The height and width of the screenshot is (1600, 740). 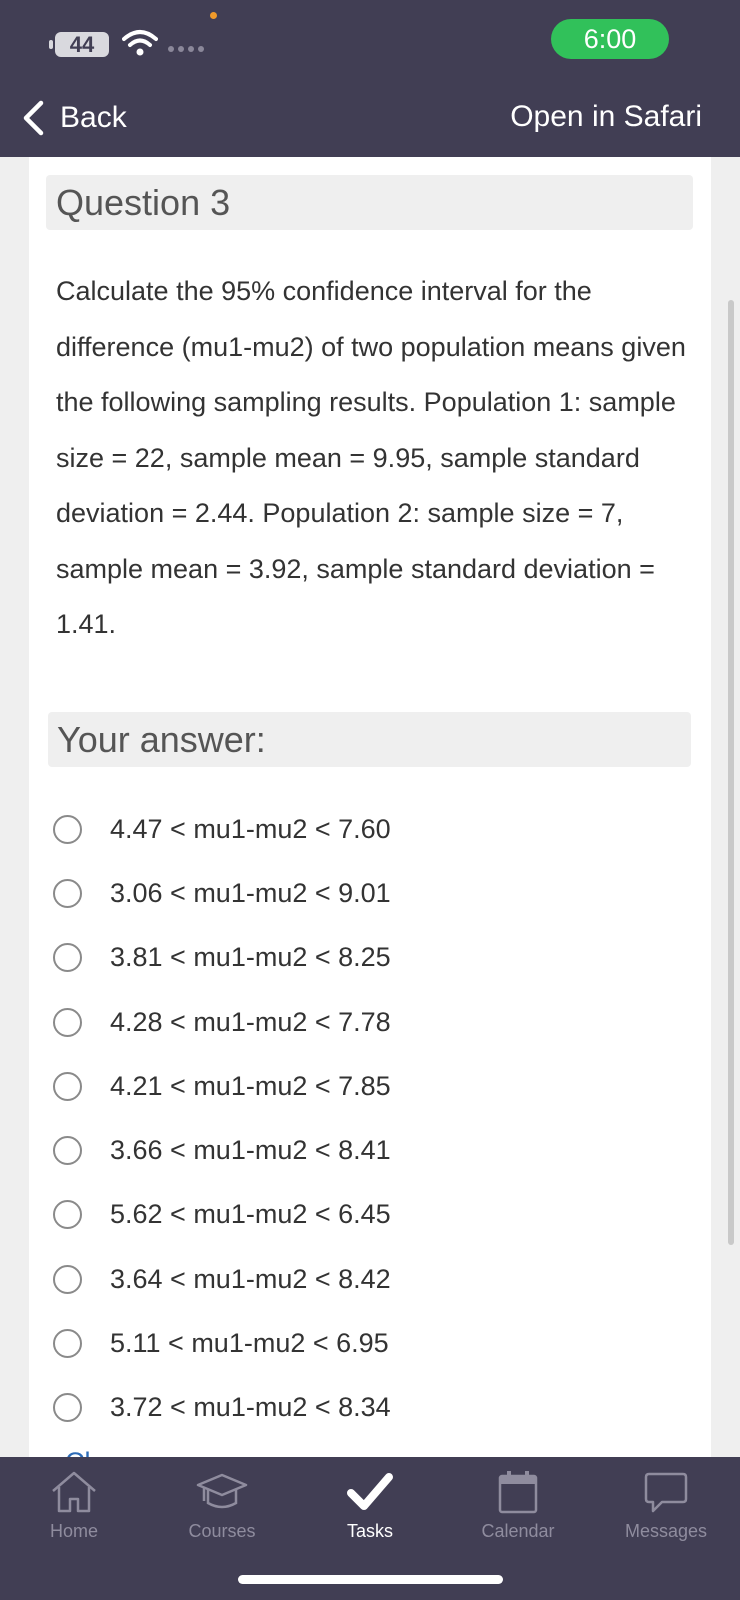 I want to click on option-label: 3.64 < mu1-mu2 < 8.42, so click(x=250, y=1278).